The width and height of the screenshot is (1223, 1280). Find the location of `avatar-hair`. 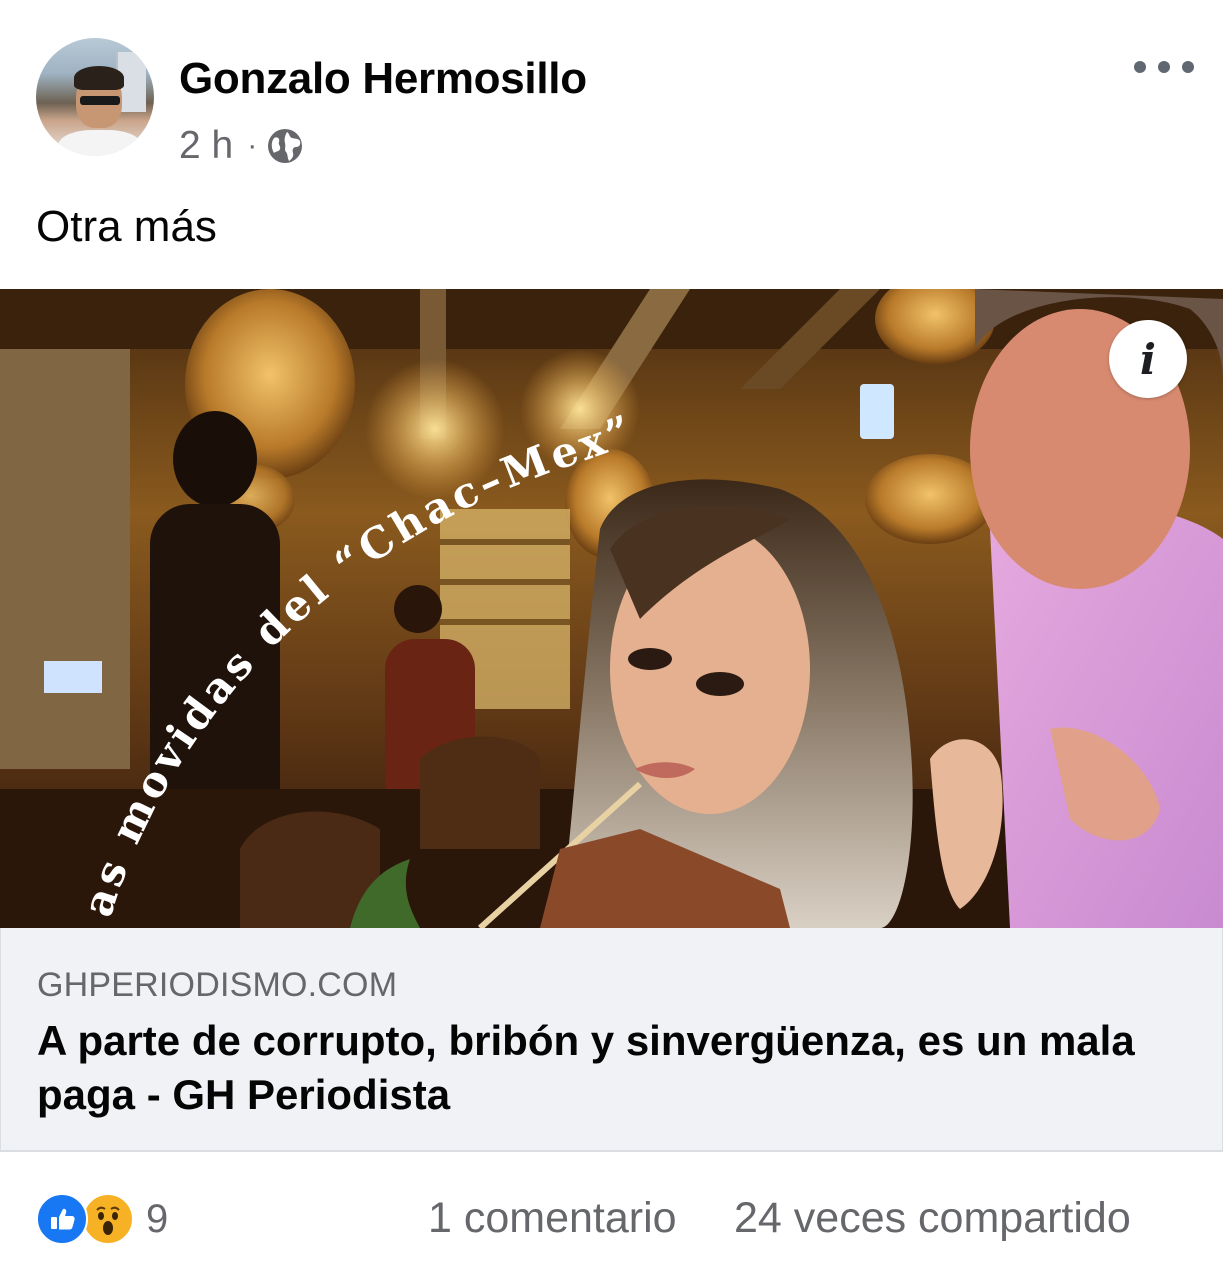

avatar-hair is located at coordinates (99, 78).